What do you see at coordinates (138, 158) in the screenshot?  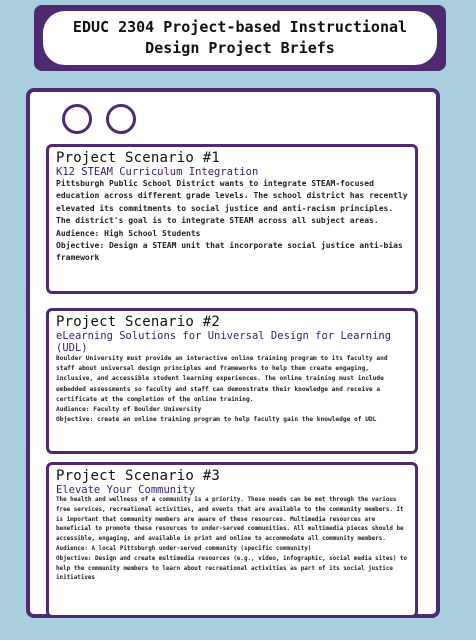 I see `scenario-heading: Project Scenario #1` at bounding box center [138, 158].